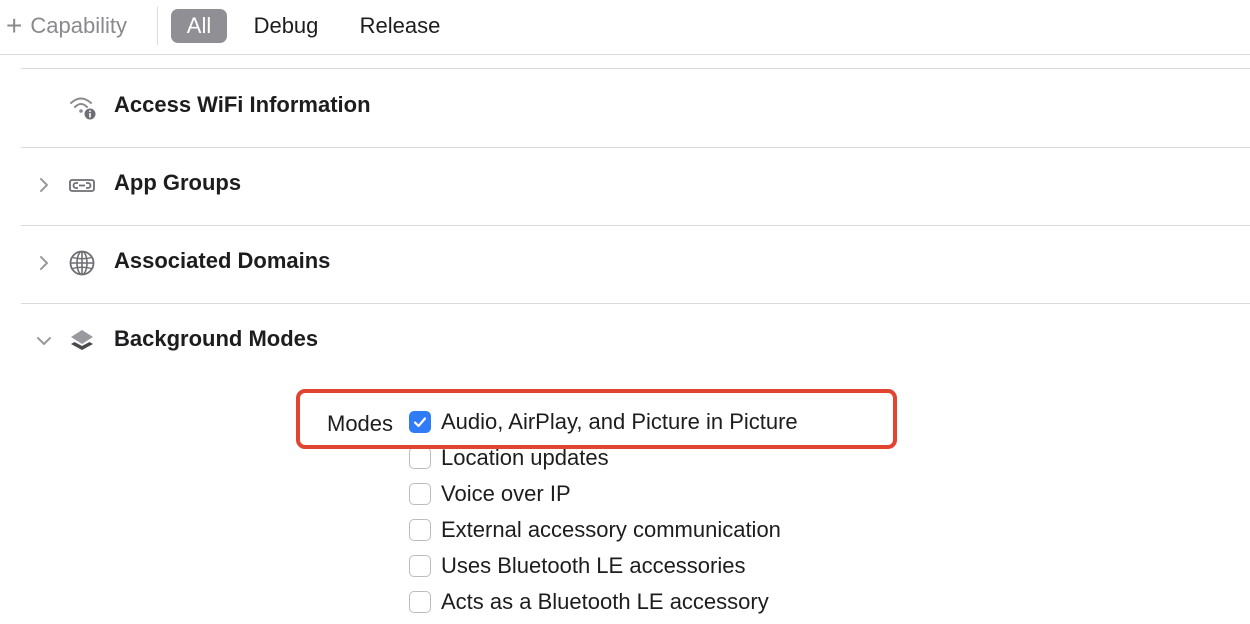 This screenshot has height=624, width=1250. I want to click on add-capability-label: Capability, so click(78, 25).